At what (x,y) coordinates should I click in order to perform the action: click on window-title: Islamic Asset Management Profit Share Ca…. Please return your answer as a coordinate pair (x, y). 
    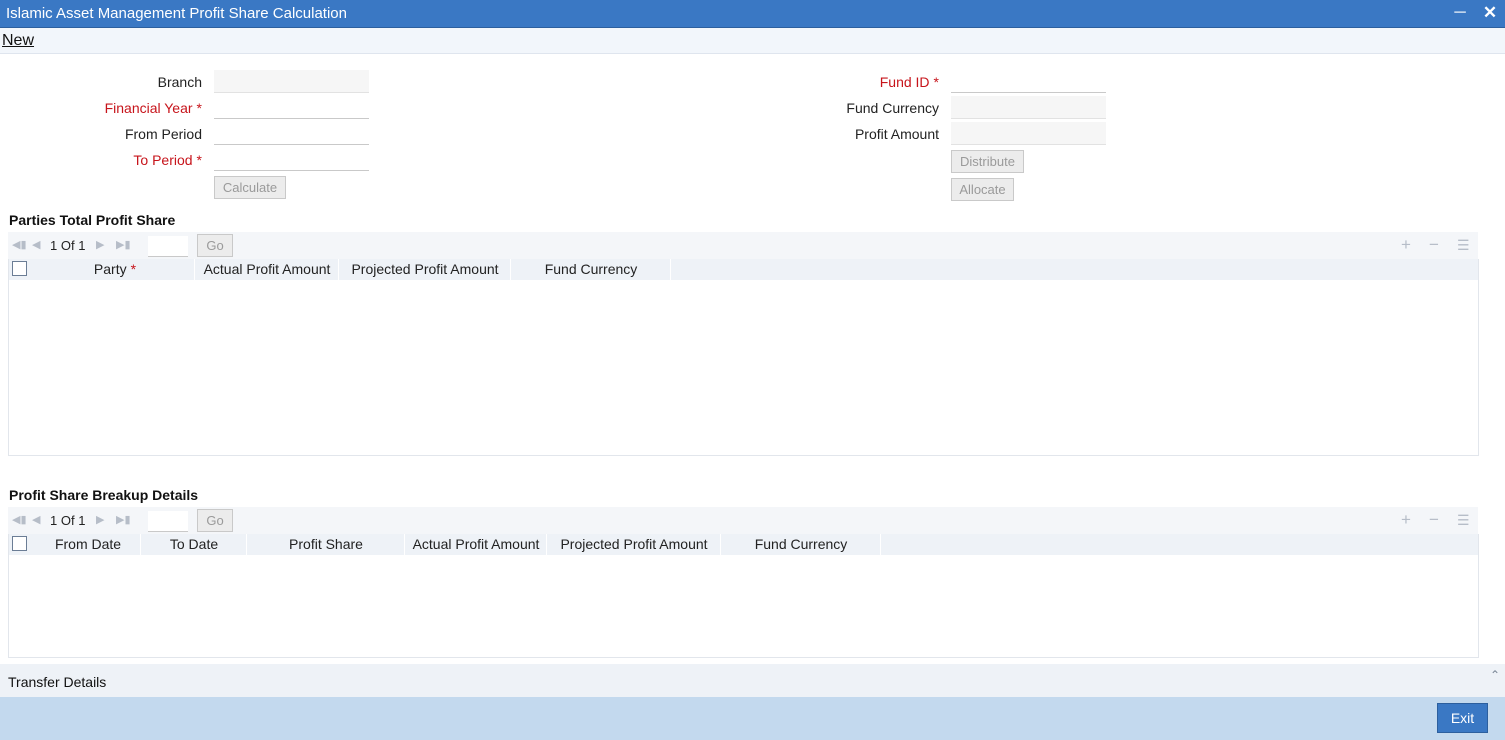
    Looking at the image, I should click on (176, 13).